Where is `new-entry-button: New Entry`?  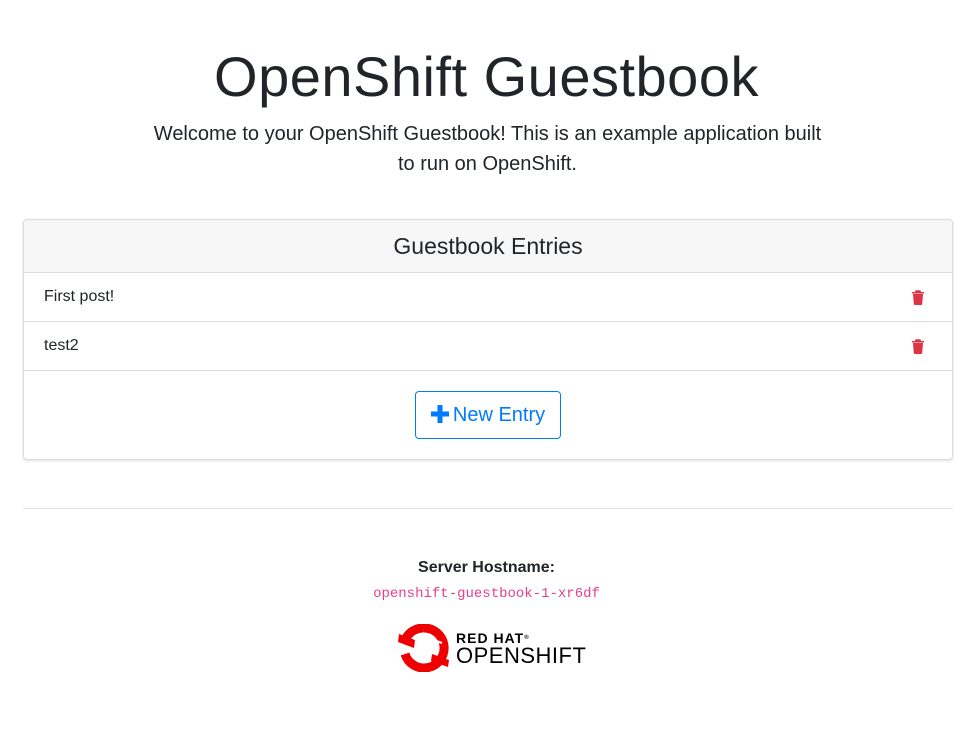
new-entry-button: New Entry is located at coordinates (488, 415).